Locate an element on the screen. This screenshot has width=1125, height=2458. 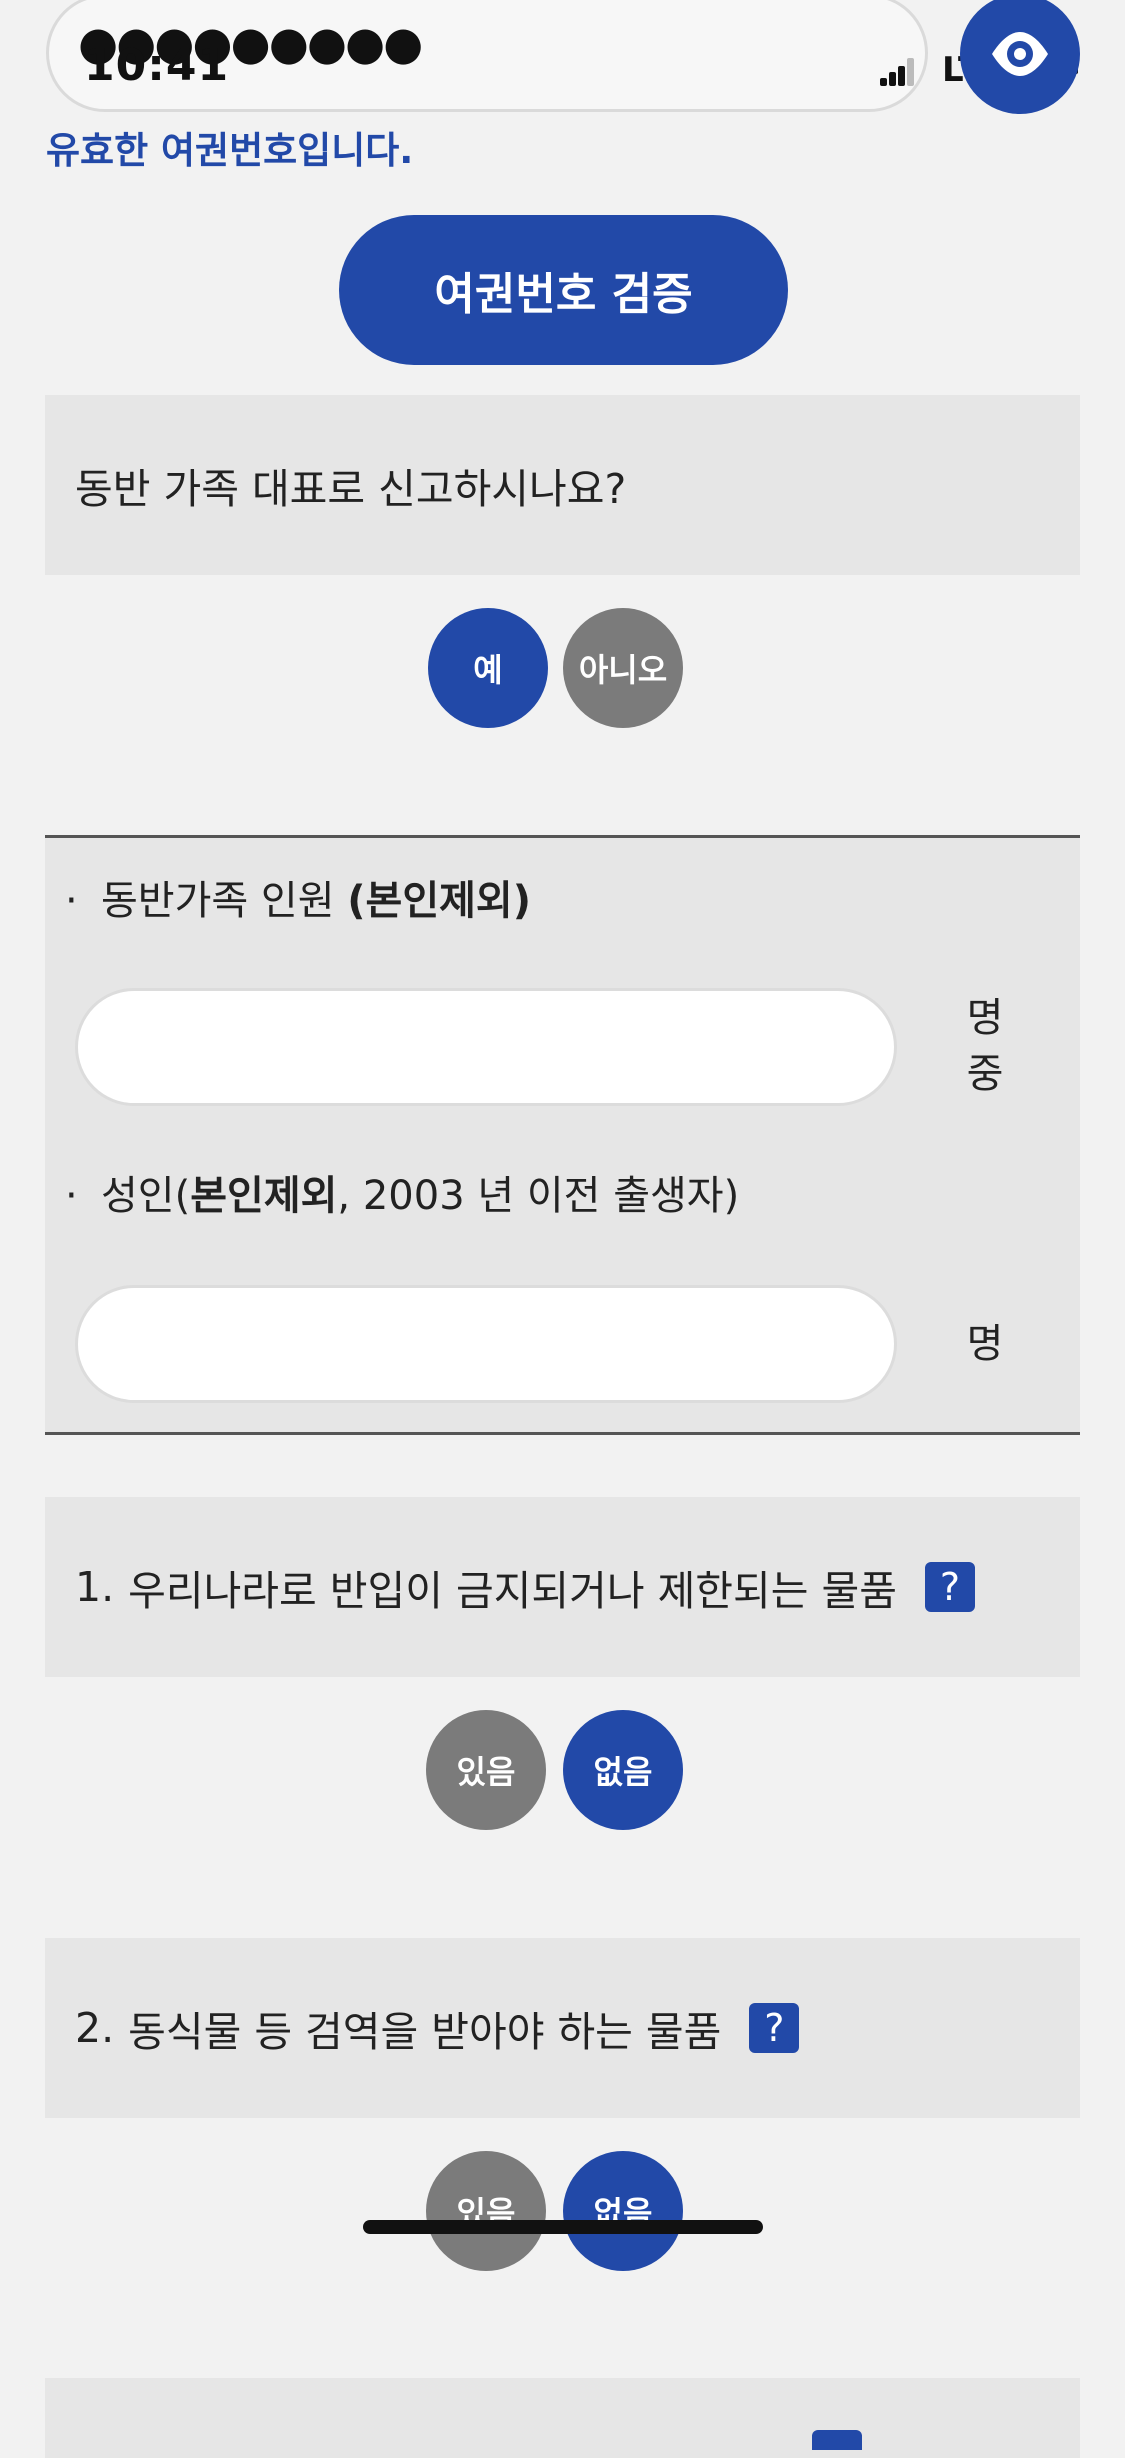
validation-message: 유효한 여권번호입니다. is located at coordinates (230, 150).